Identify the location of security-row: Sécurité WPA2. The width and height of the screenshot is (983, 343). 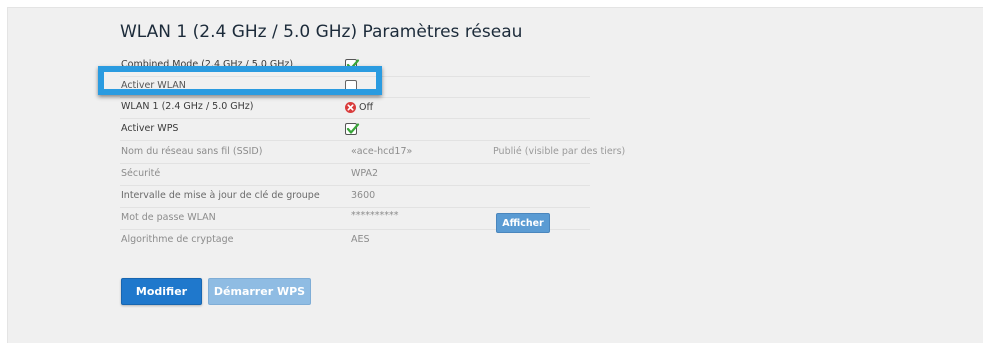
(495, 175).